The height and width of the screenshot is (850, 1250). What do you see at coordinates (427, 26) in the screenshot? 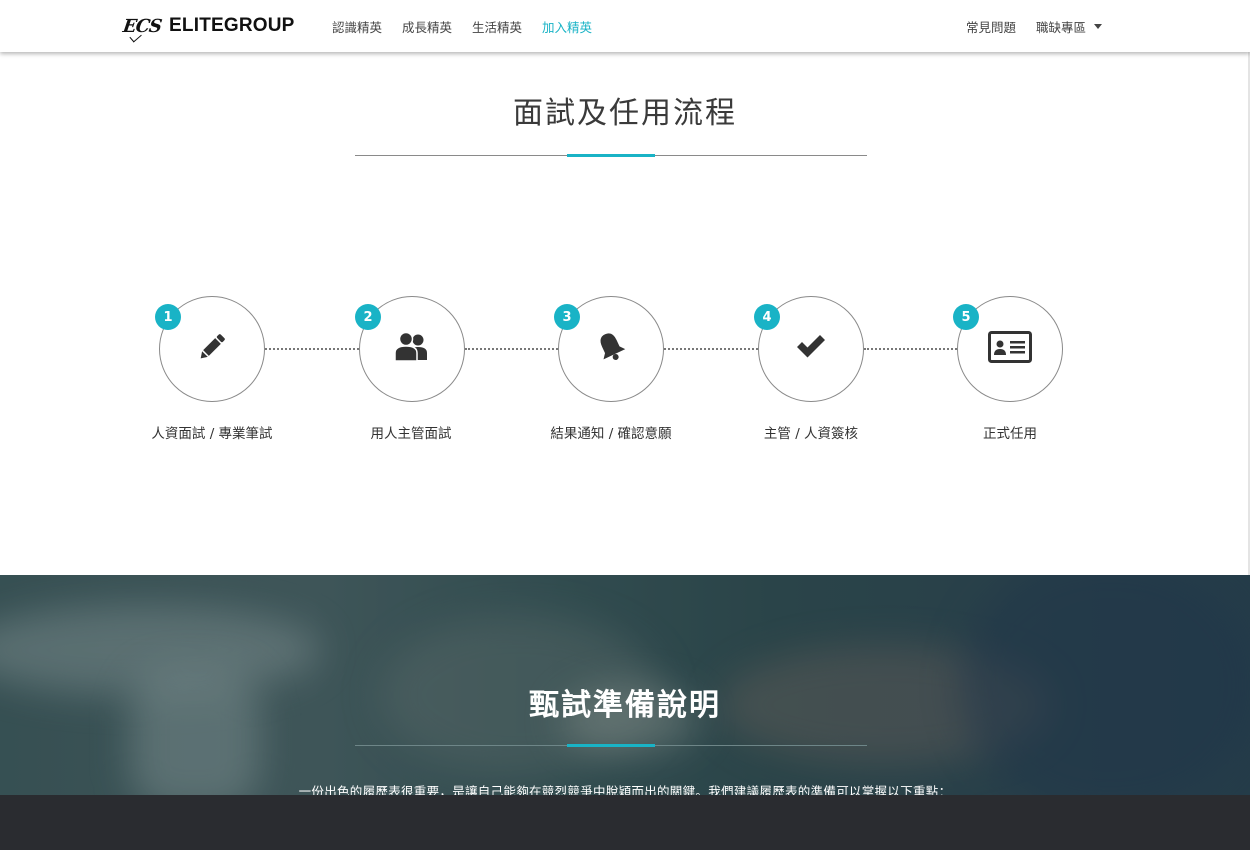
I see `nav-item-growth: 成長精英` at bounding box center [427, 26].